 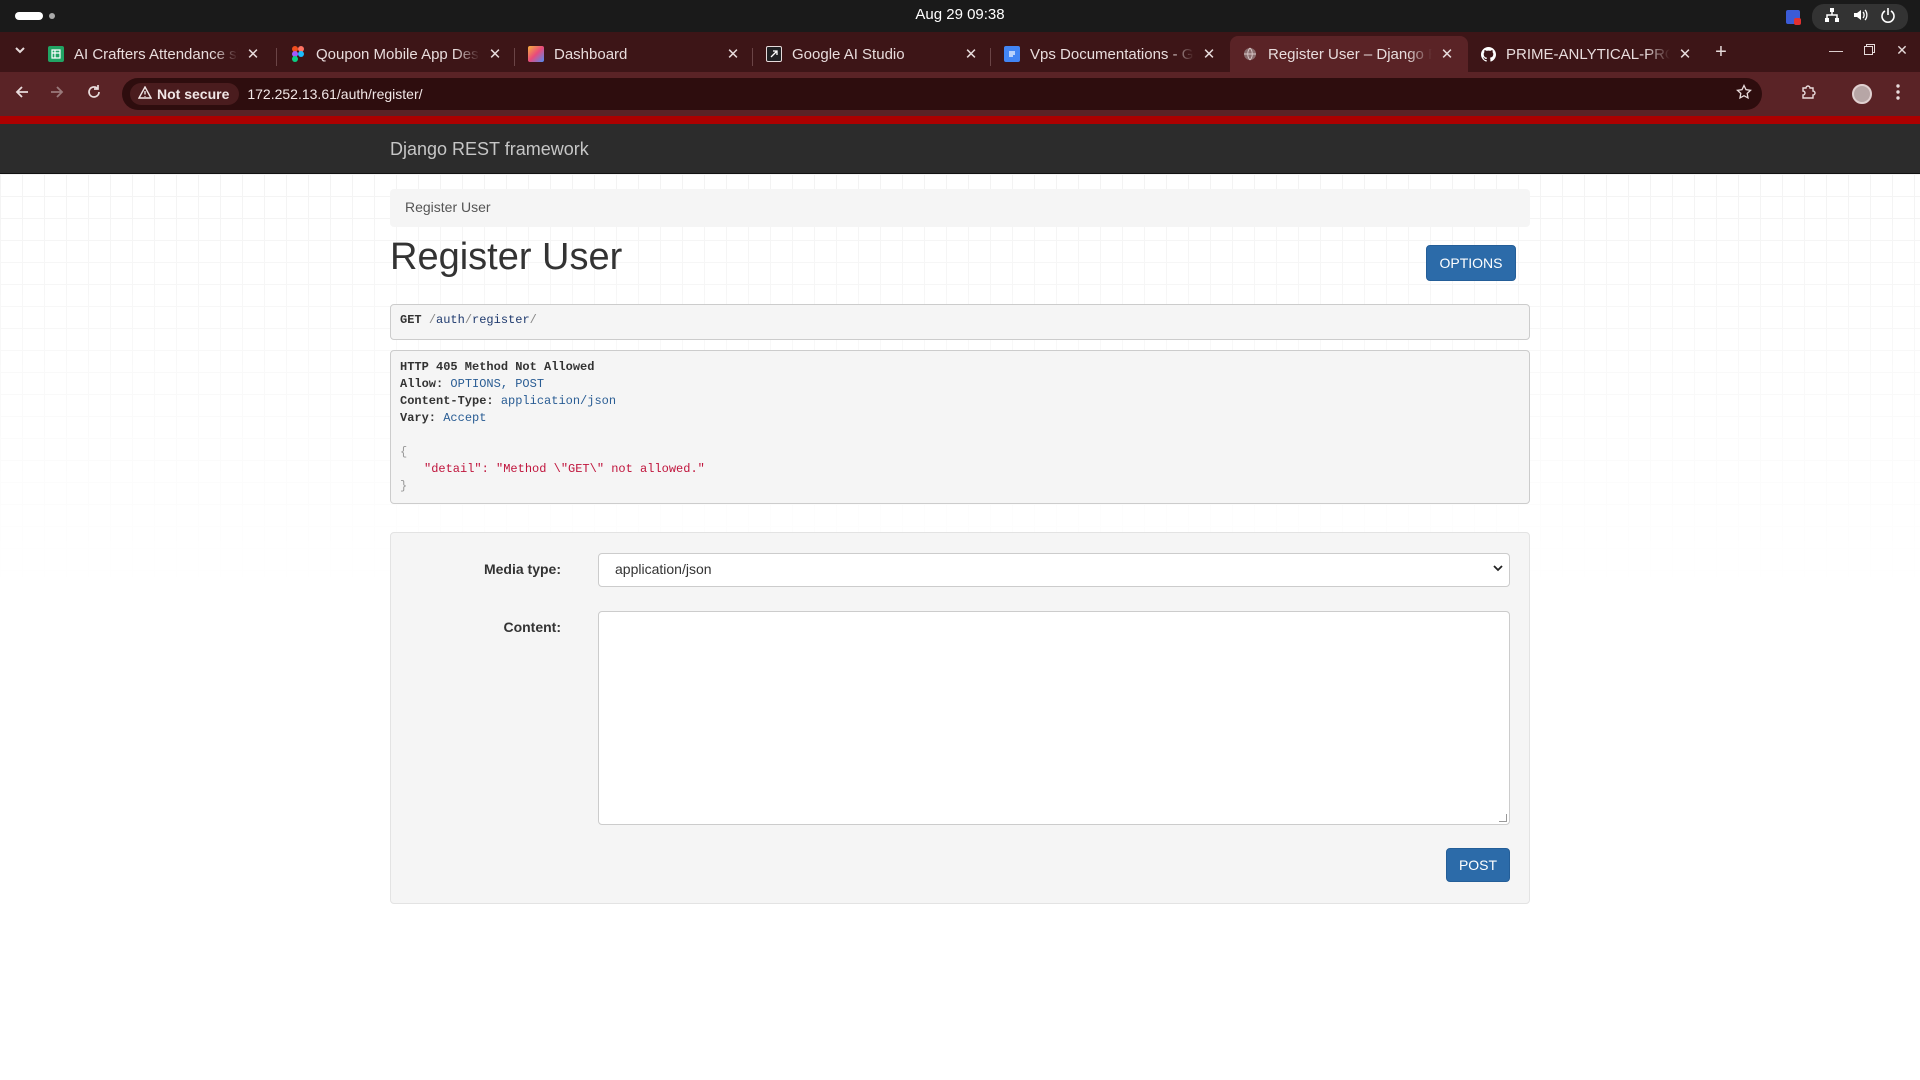 I want to click on ai-studio-icon, so click(x=774, y=54).